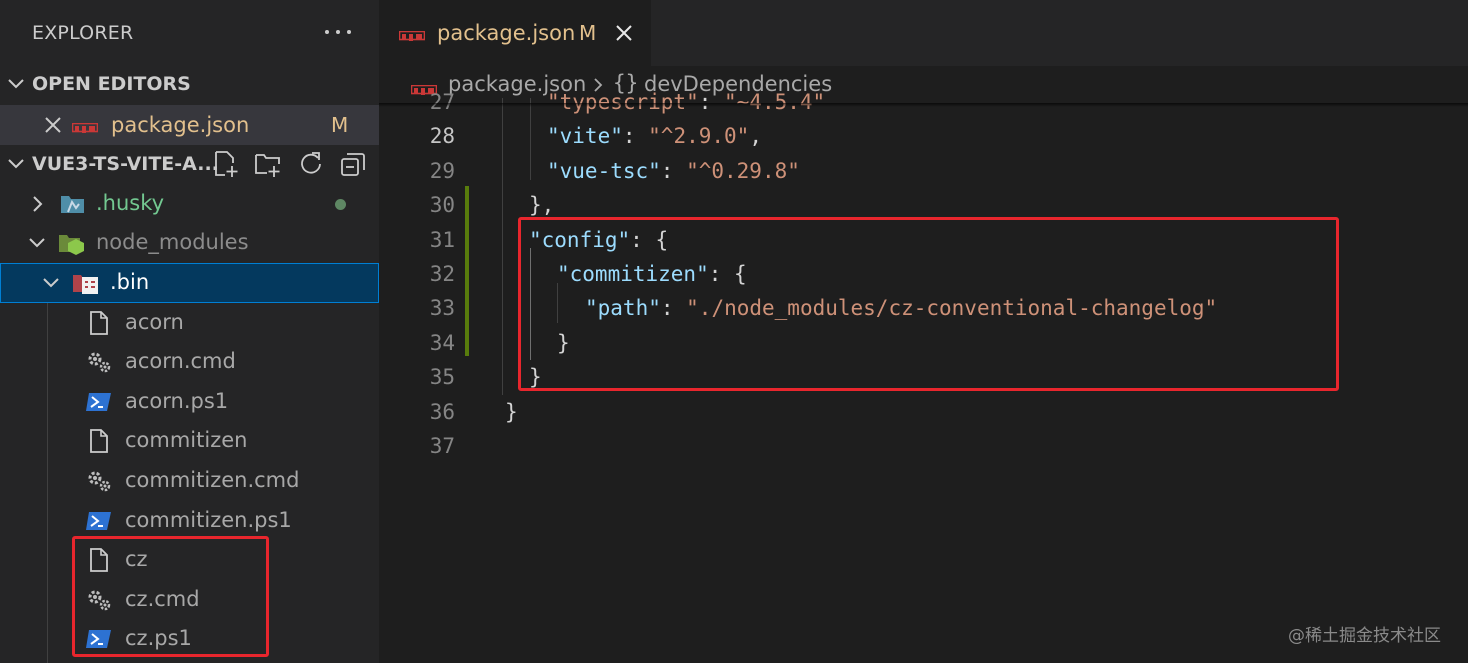 This screenshot has width=1468, height=663. Describe the element at coordinates (180, 125) in the screenshot. I see `open-editor-filename: package.json` at that location.